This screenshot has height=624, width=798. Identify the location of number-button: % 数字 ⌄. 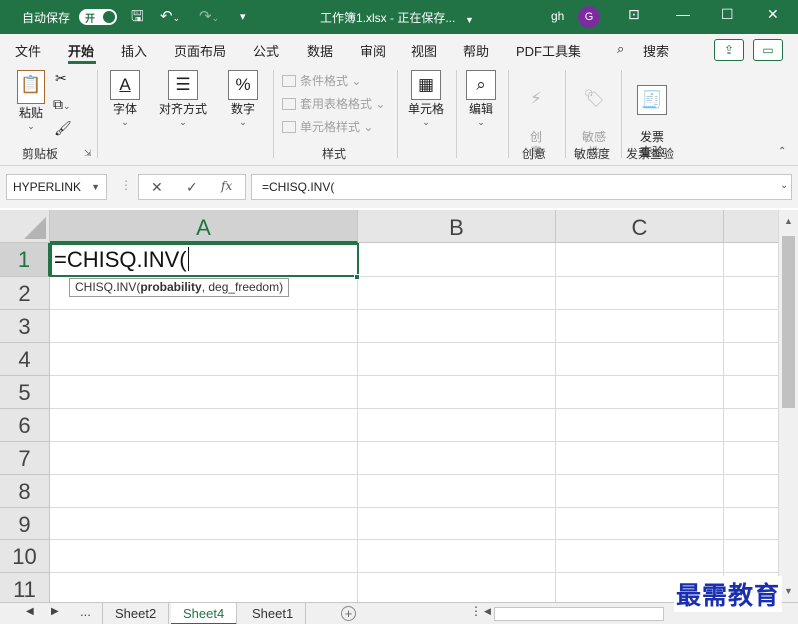
(243, 99).